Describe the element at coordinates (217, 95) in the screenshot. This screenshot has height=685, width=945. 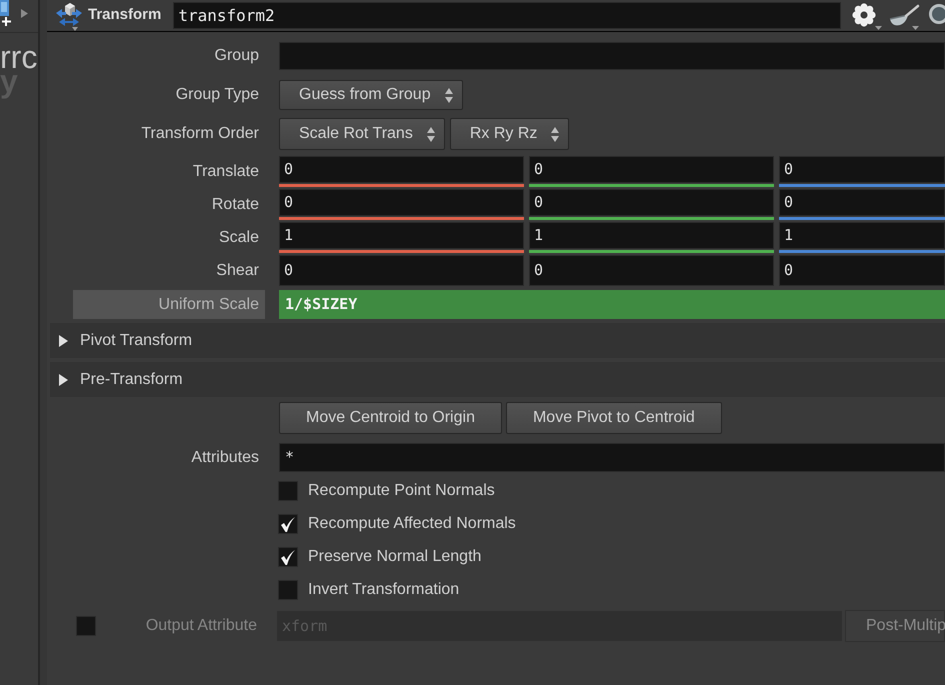
I see `parameter-label: Group Type` at that location.